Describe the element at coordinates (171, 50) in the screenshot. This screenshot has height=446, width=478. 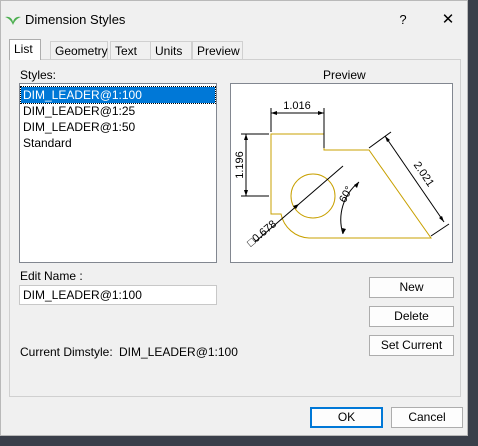
I see `tab-units: Units` at that location.